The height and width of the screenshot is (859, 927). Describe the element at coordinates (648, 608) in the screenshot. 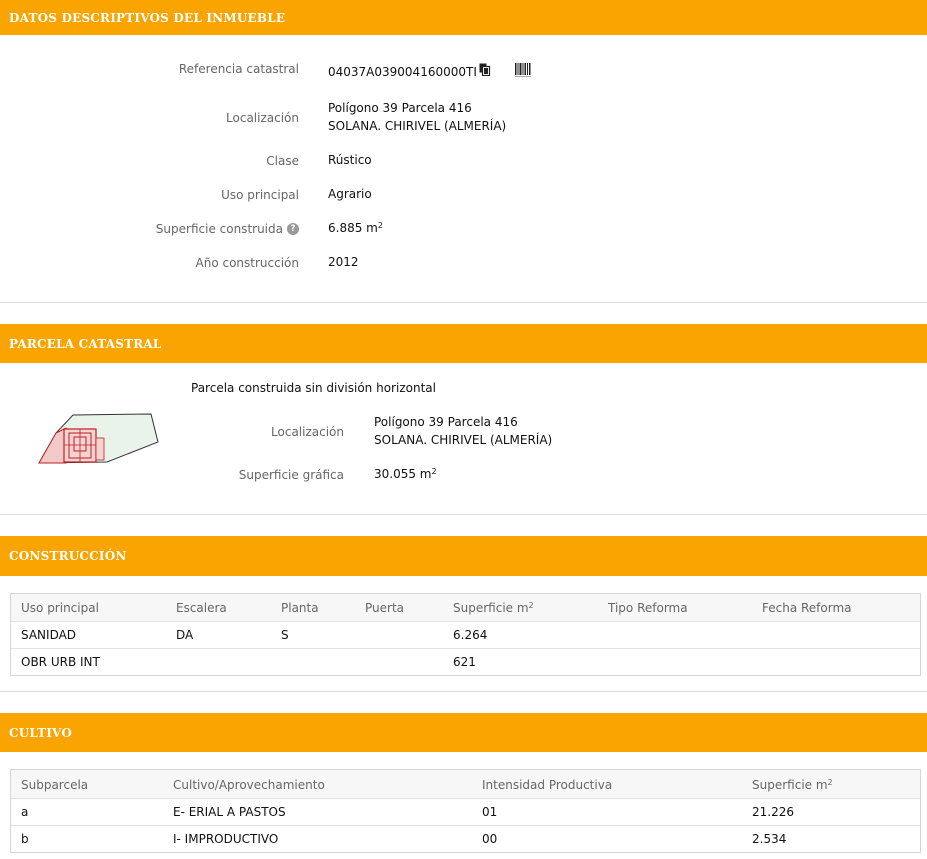

I see `construccion-header-tipo-reforma: Tipo Reforma` at that location.